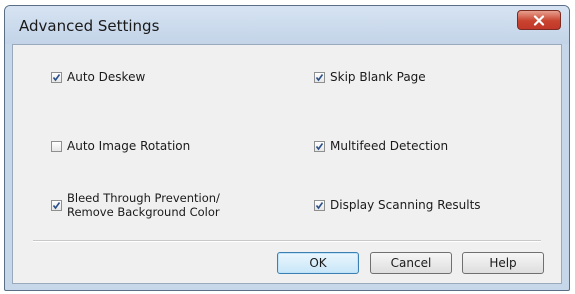 The width and height of the screenshot is (575, 294). What do you see at coordinates (503, 263) in the screenshot?
I see `help-button: Help` at bounding box center [503, 263].